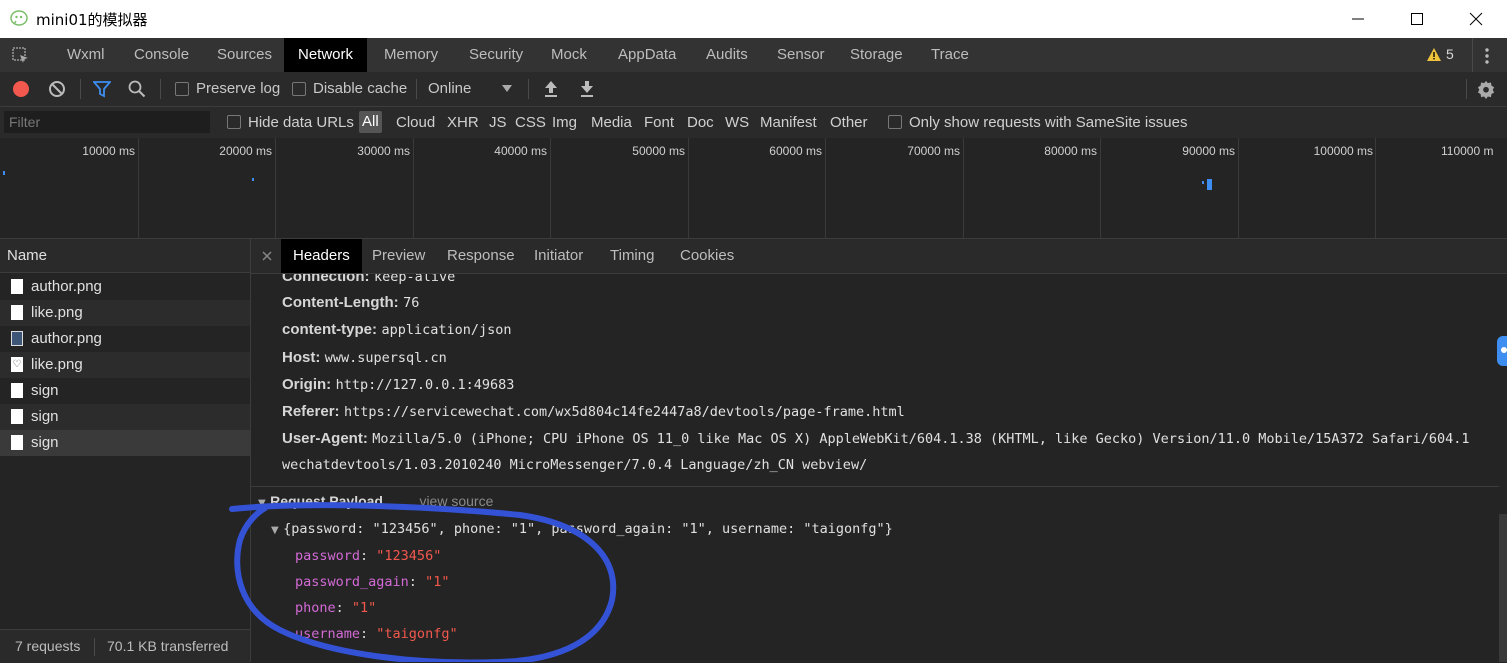  I want to click on tab-sources: Sources, so click(244, 55).